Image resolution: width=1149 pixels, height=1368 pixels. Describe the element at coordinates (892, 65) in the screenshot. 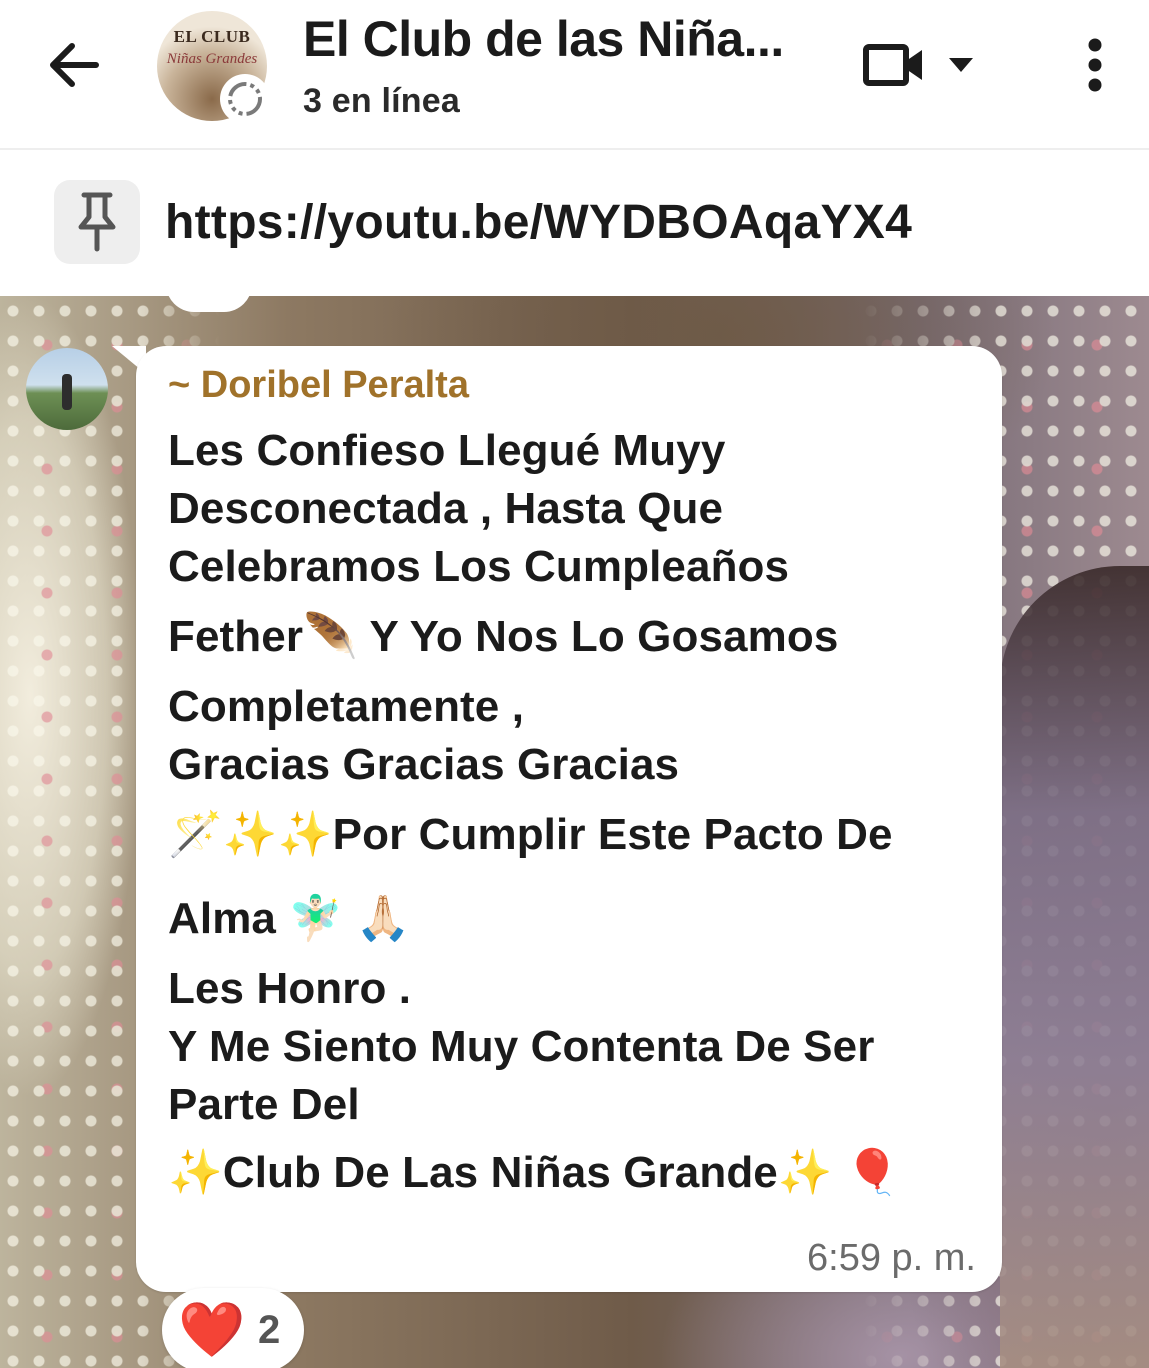

I see `video-camera-icon` at that location.